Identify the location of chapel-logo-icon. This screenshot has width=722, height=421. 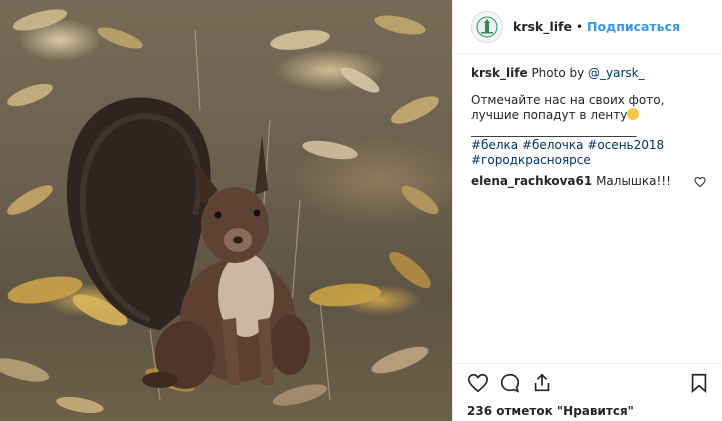
(487, 26).